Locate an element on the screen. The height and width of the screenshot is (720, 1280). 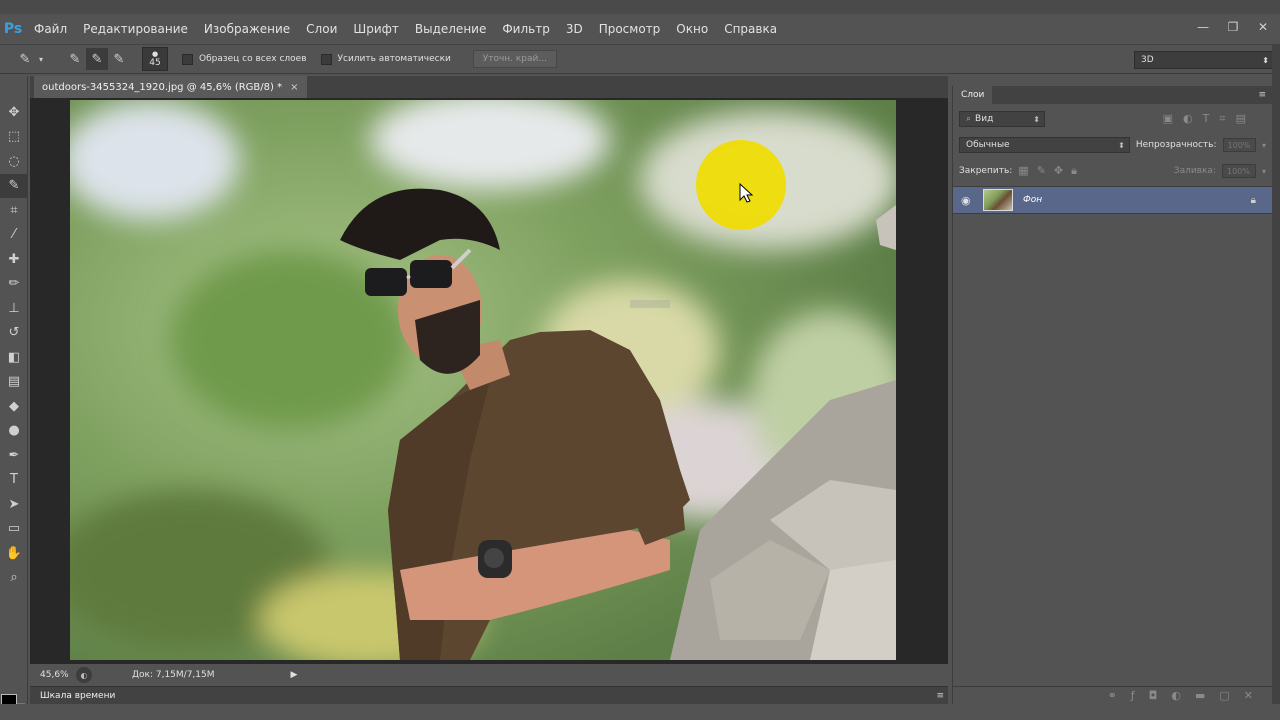
lasso-tool-icon: ◌ is located at coordinates (14, 161).